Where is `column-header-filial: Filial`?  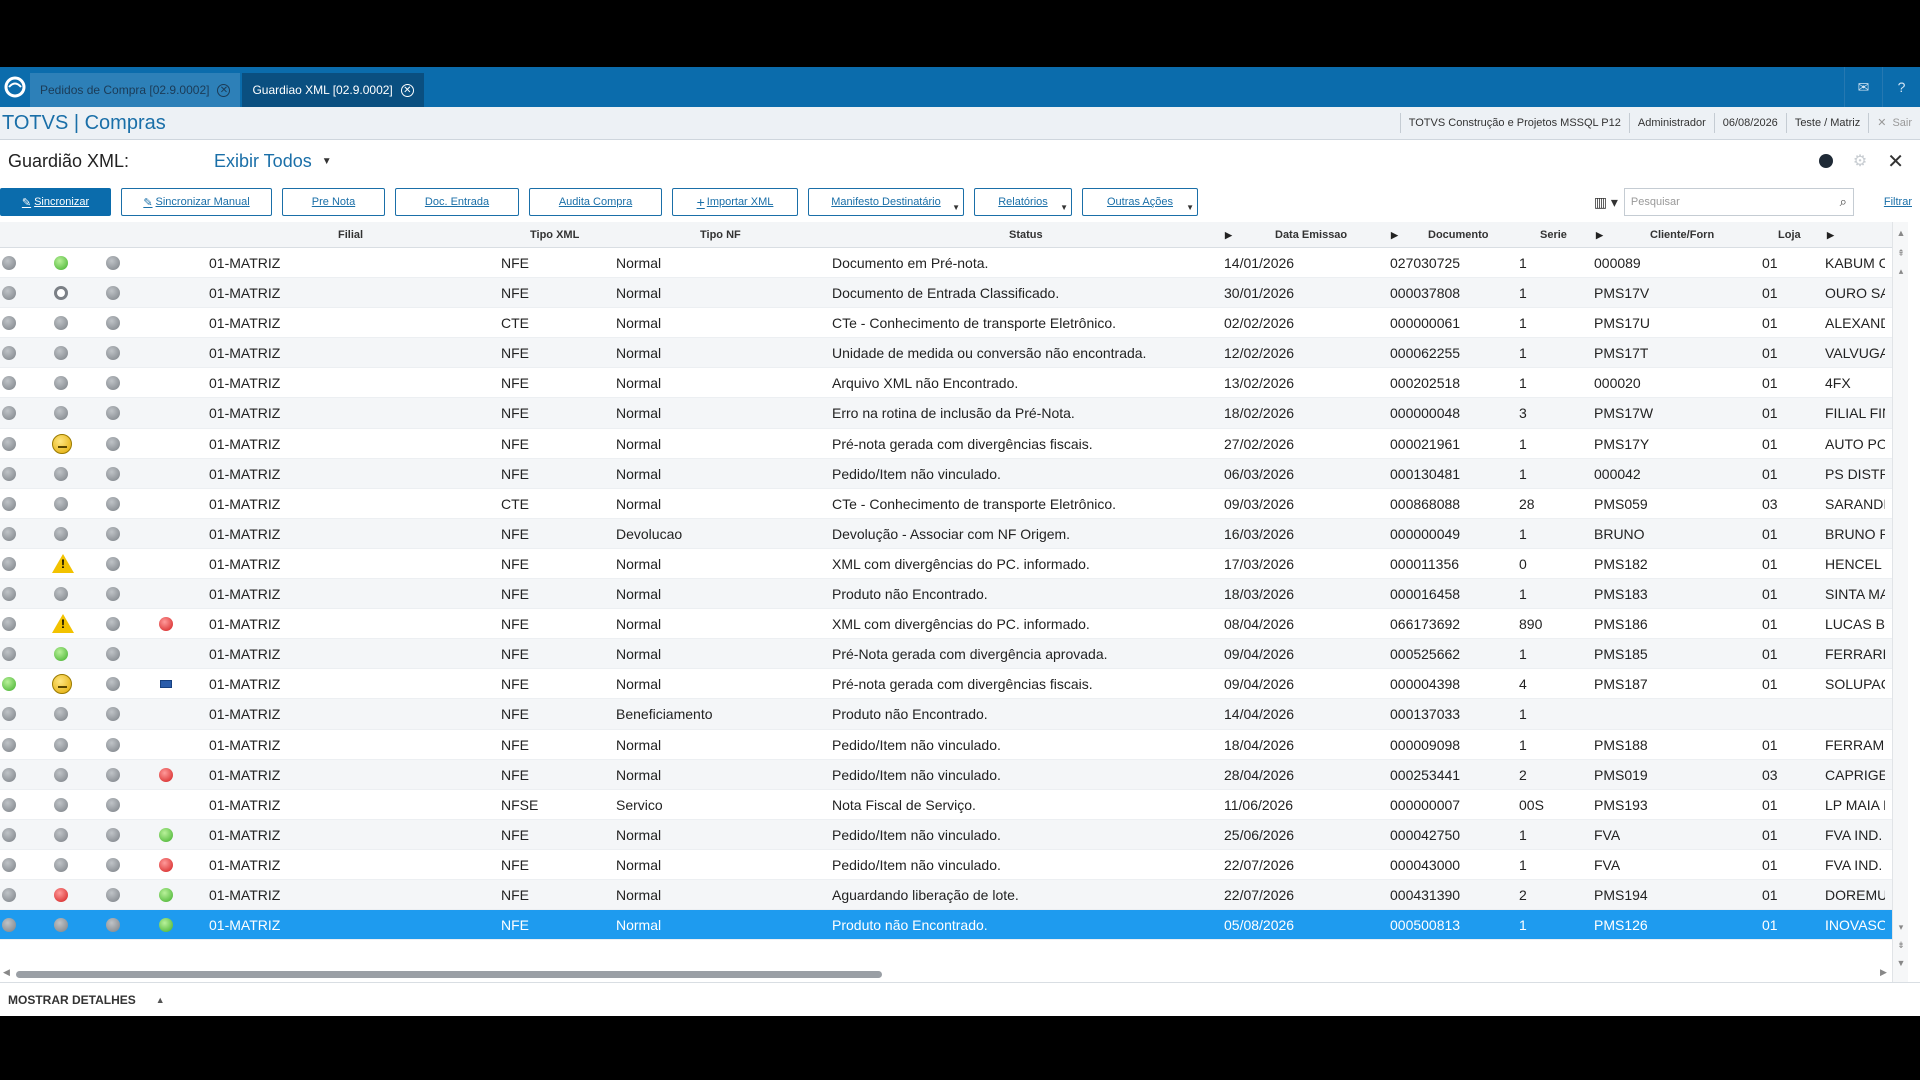 column-header-filial: Filial is located at coordinates (350, 235).